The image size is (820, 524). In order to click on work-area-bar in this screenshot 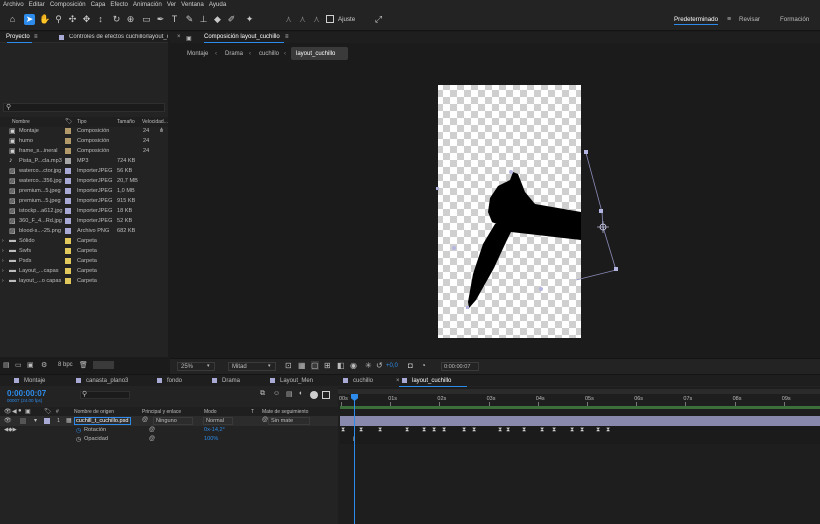, I will do `click(580, 407)`.